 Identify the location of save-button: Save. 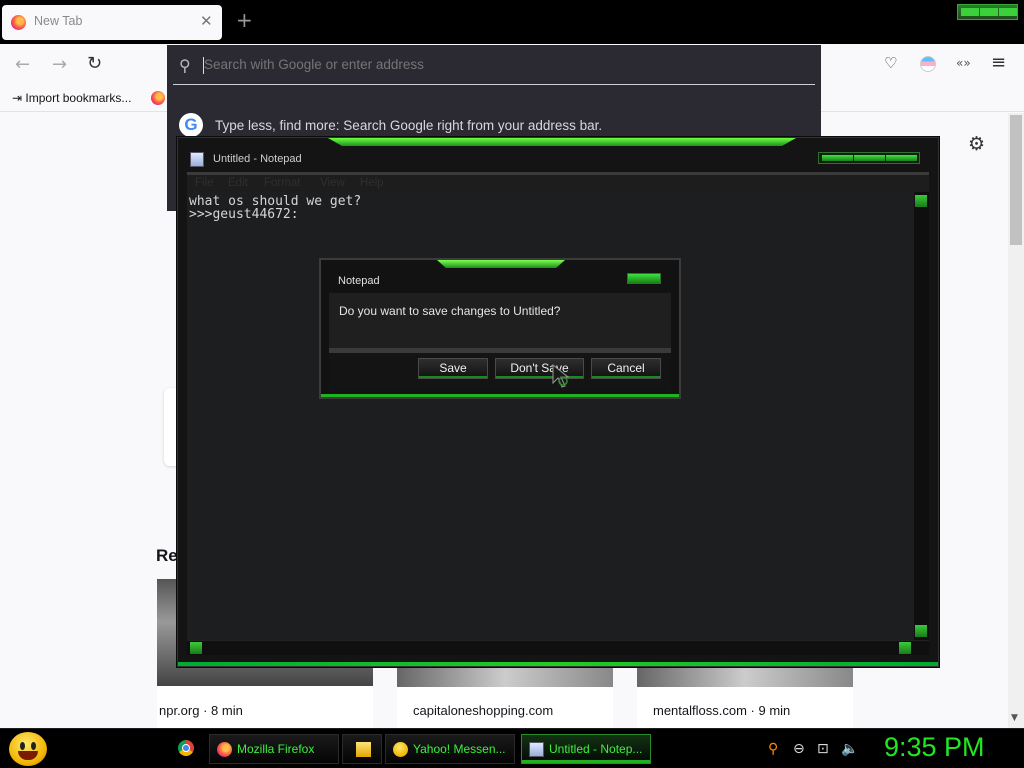
(453, 368).